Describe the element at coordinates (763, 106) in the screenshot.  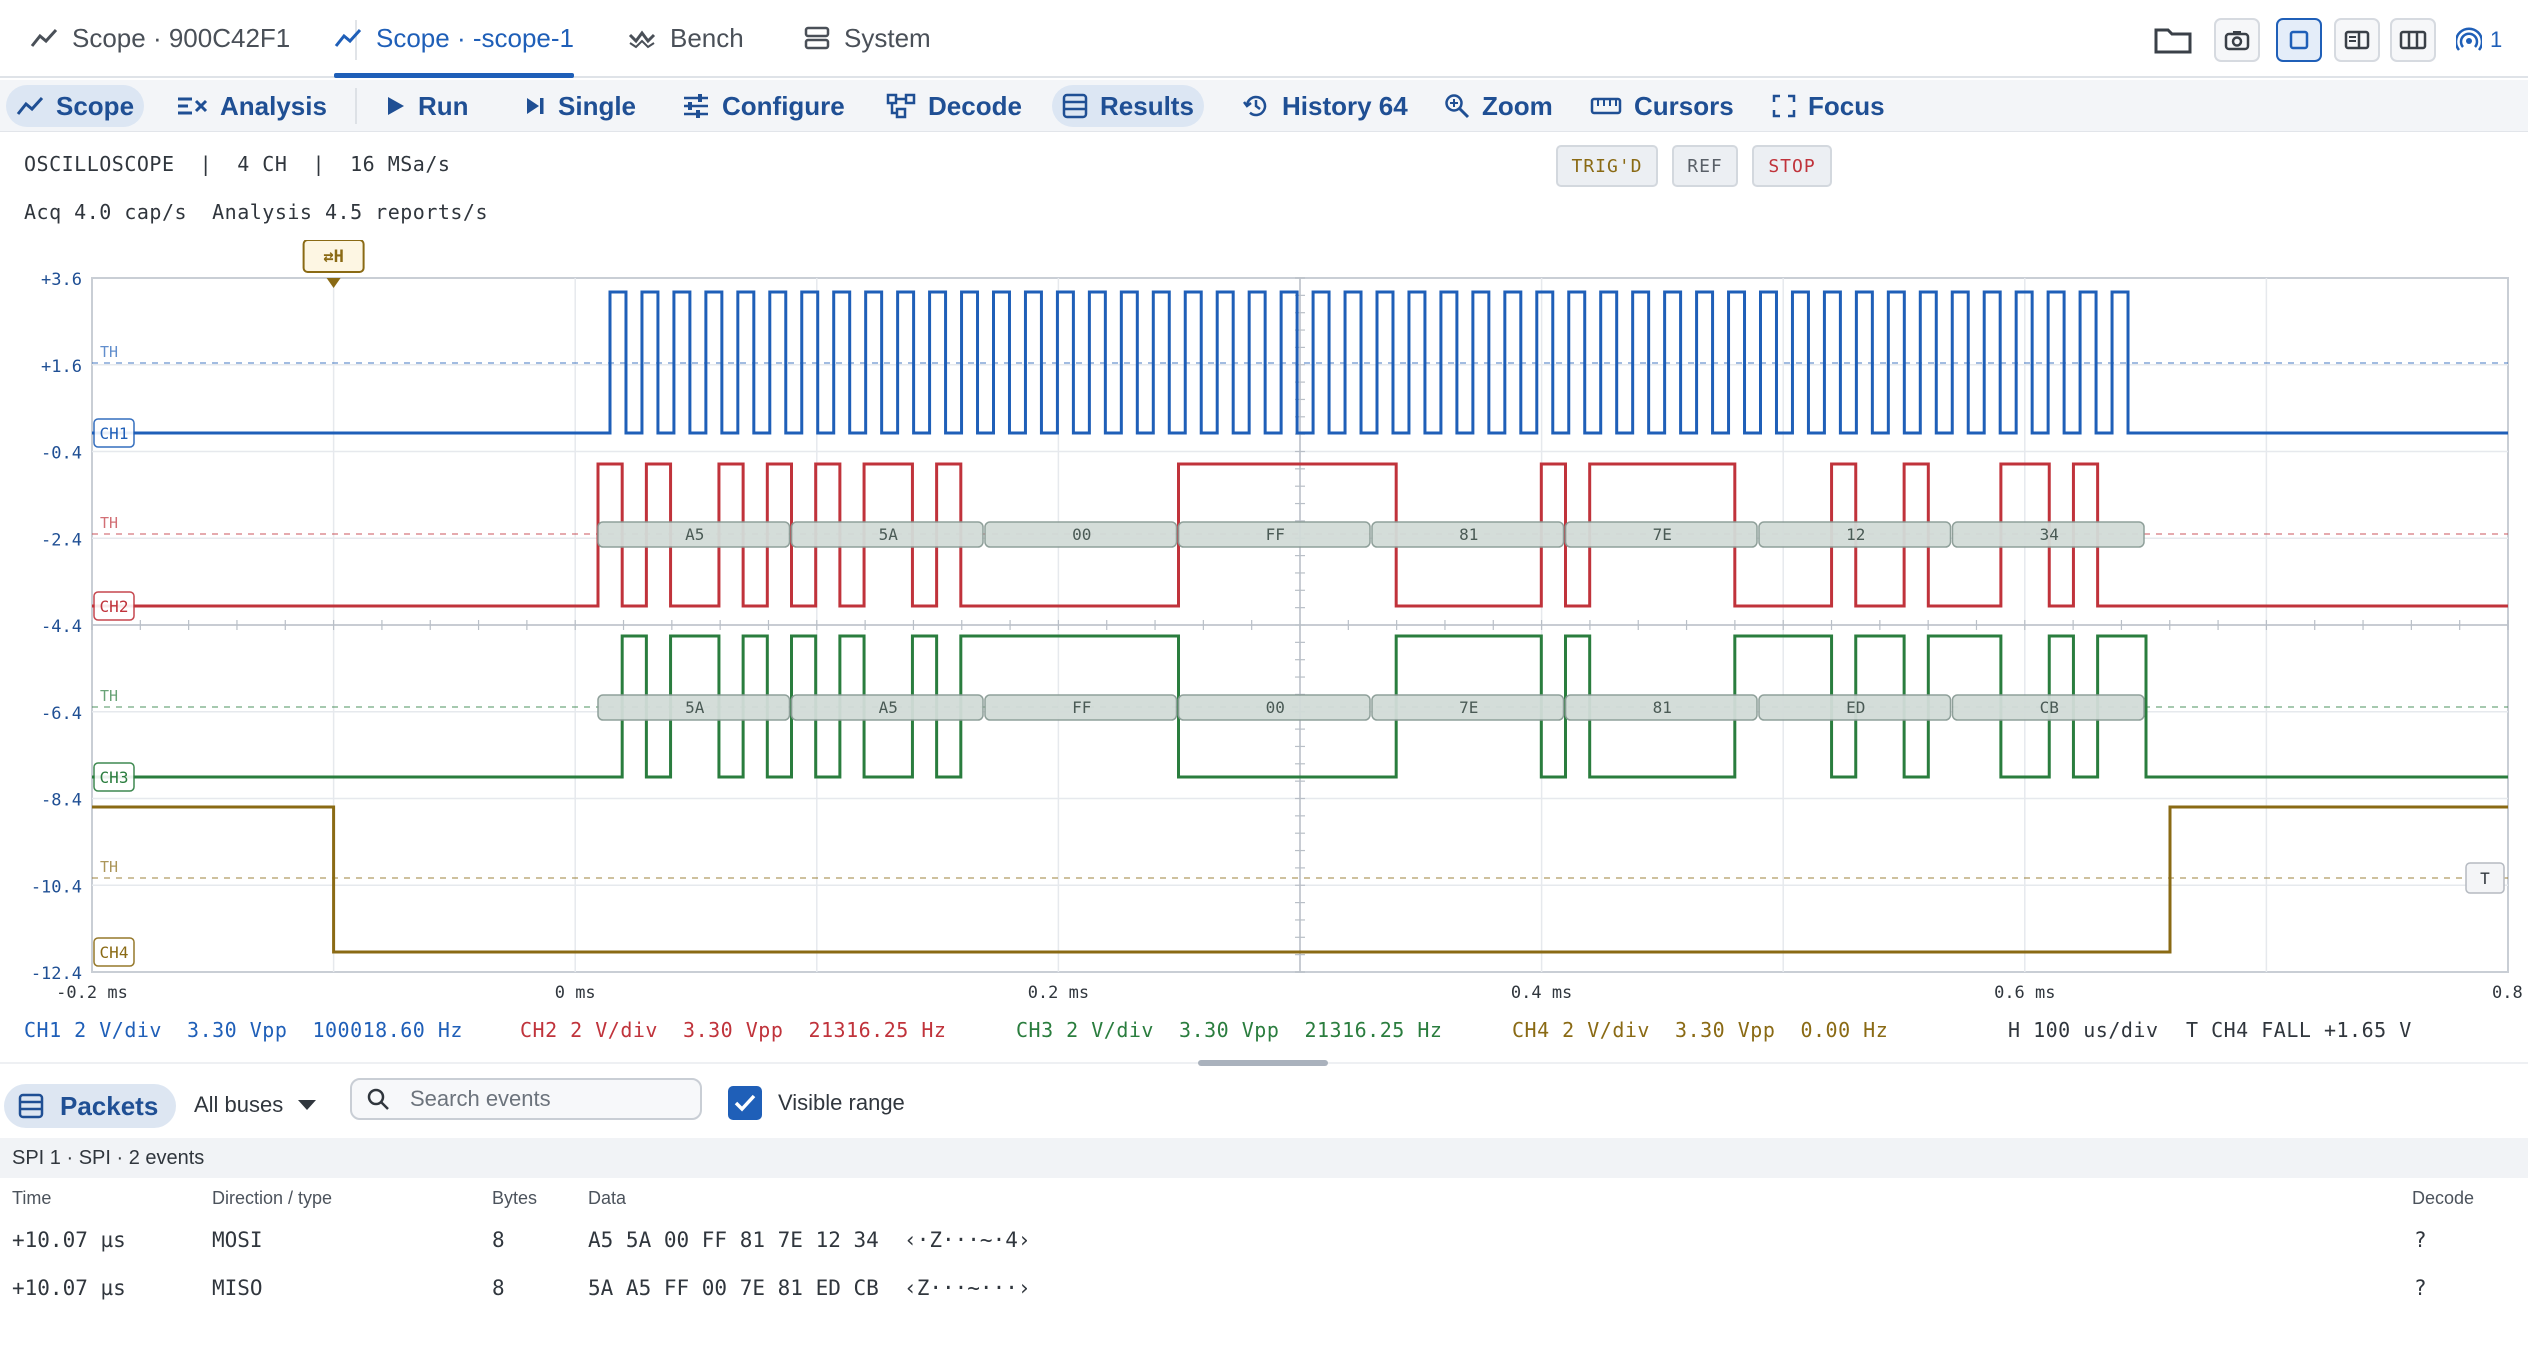
I see `configure-button: Configure` at that location.